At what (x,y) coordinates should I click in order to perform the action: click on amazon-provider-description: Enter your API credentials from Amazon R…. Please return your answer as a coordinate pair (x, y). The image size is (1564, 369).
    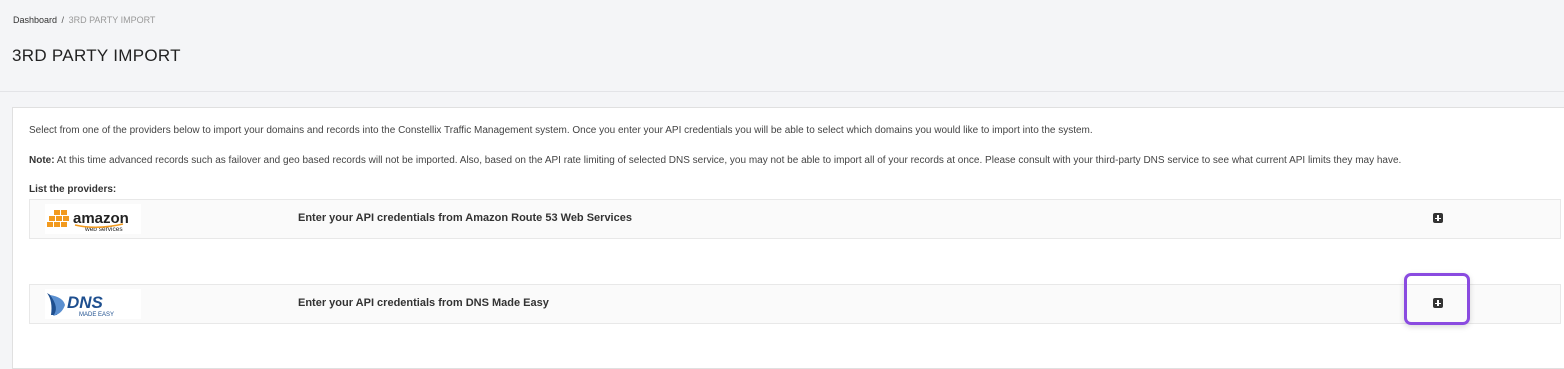
    Looking at the image, I should click on (465, 218).